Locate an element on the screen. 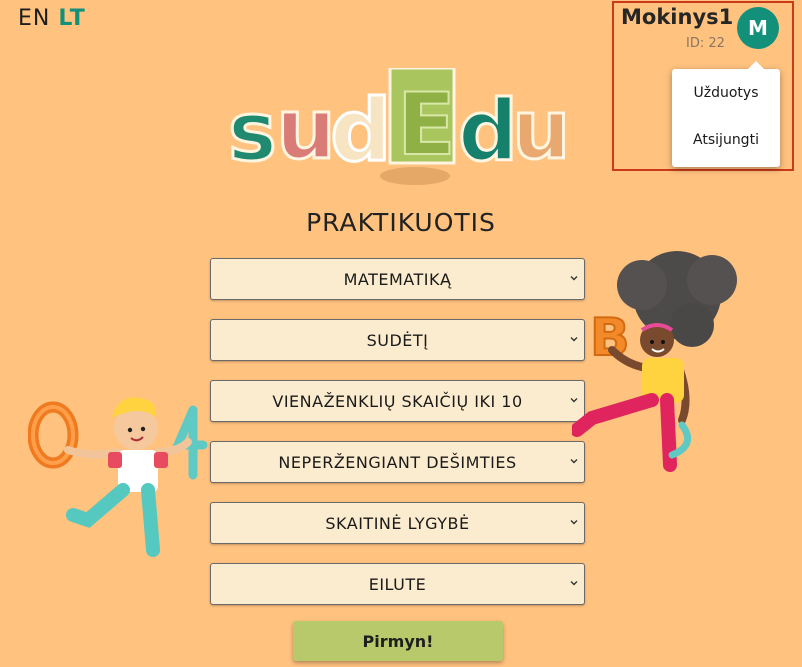 This screenshot has width=802, height=667. type-select: SKAITINĖ LYGYBĖ is located at coordinates (397, 523).